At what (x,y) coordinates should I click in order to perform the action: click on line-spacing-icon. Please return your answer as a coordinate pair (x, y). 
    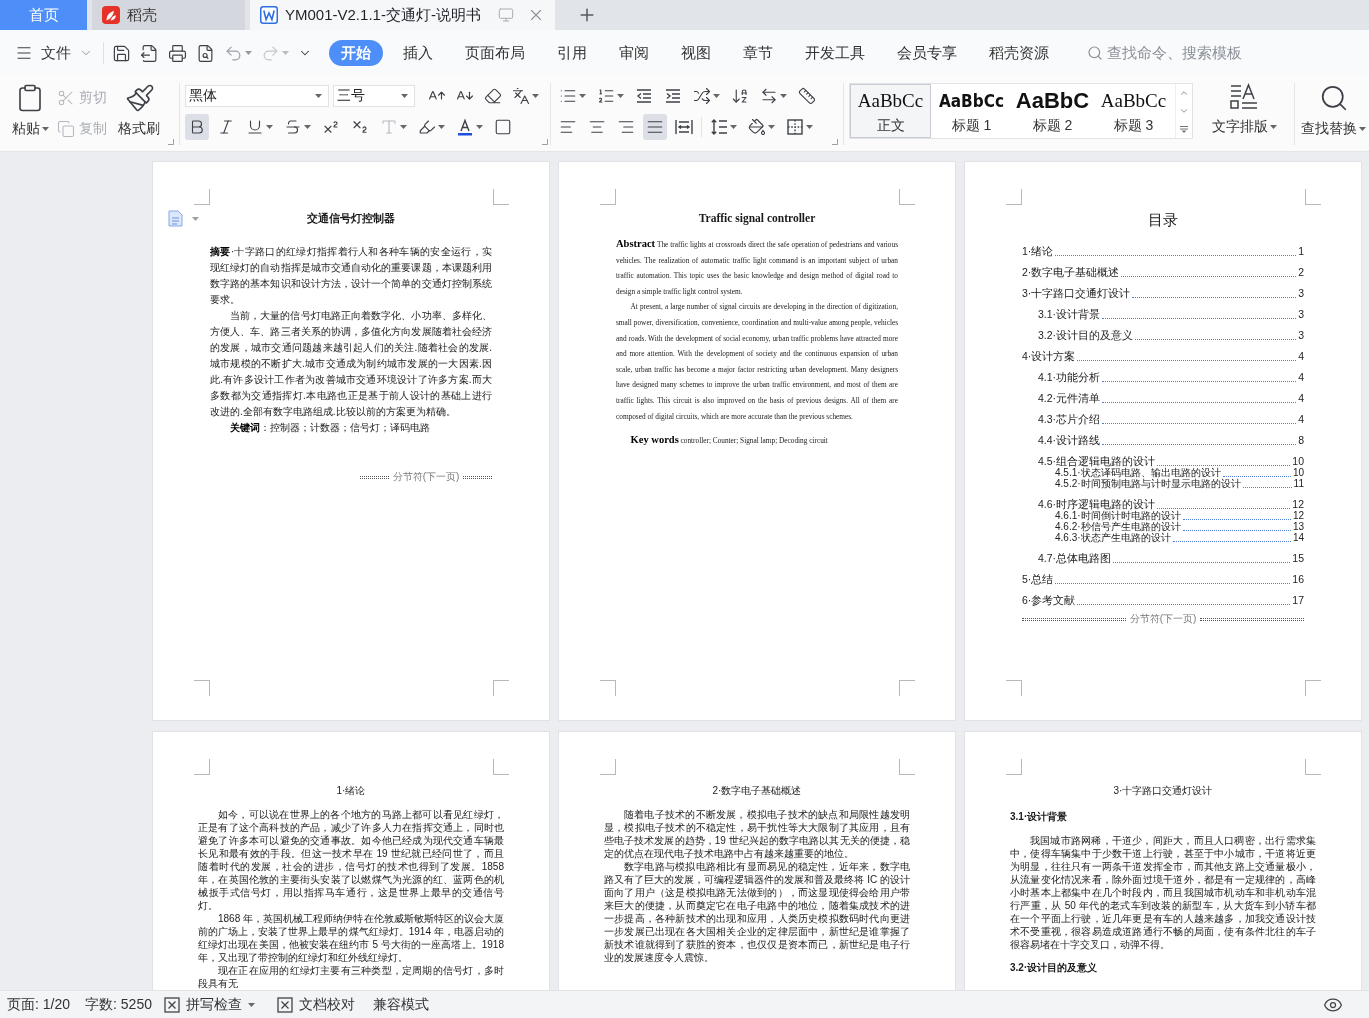
    Looking at the image, I should click on (719, 127).